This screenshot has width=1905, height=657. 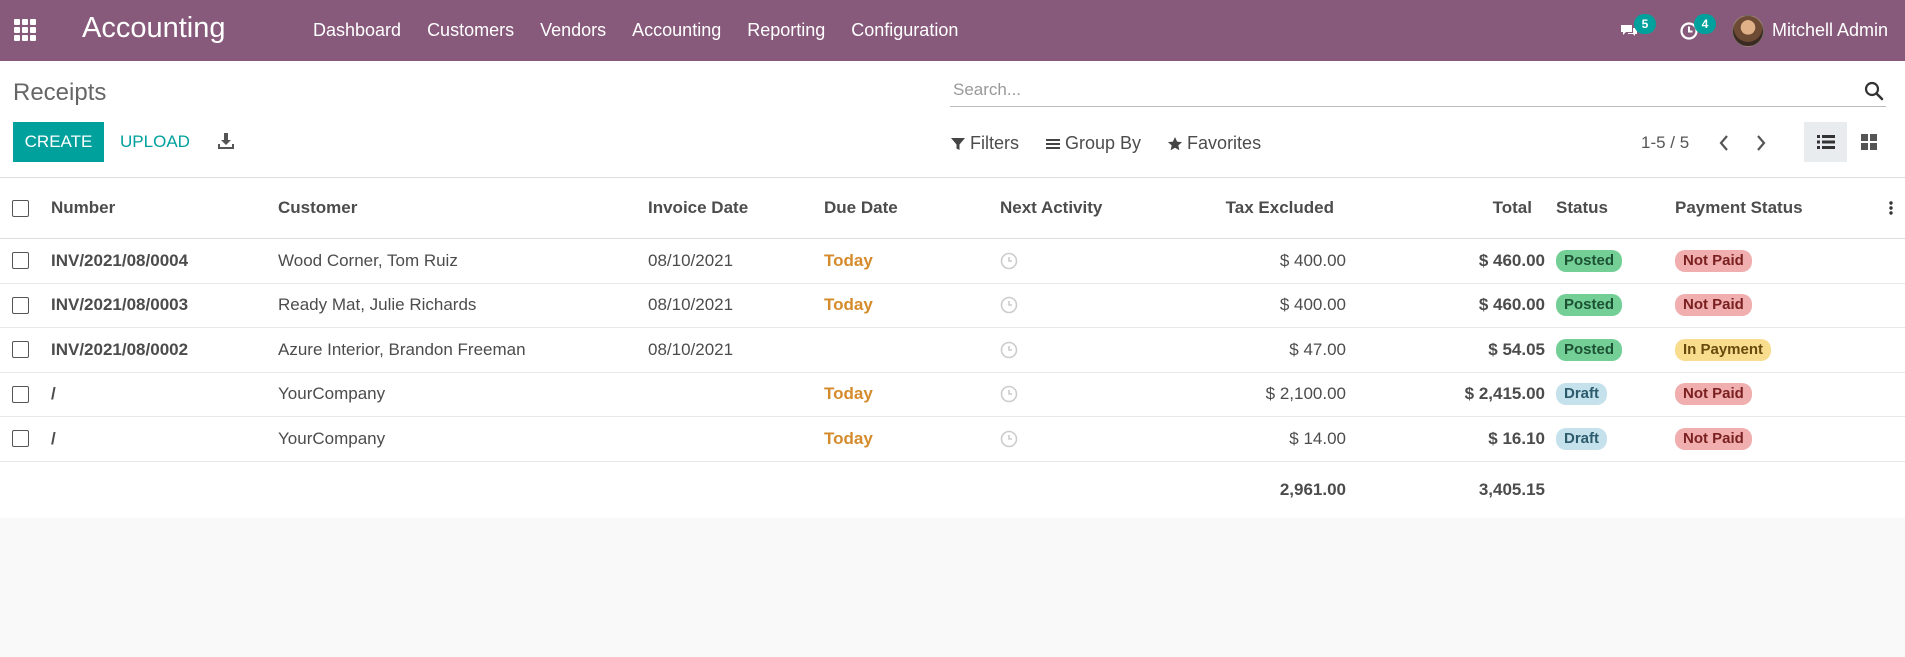 I want to click on bars-icon, so click(x=1053, y=143).